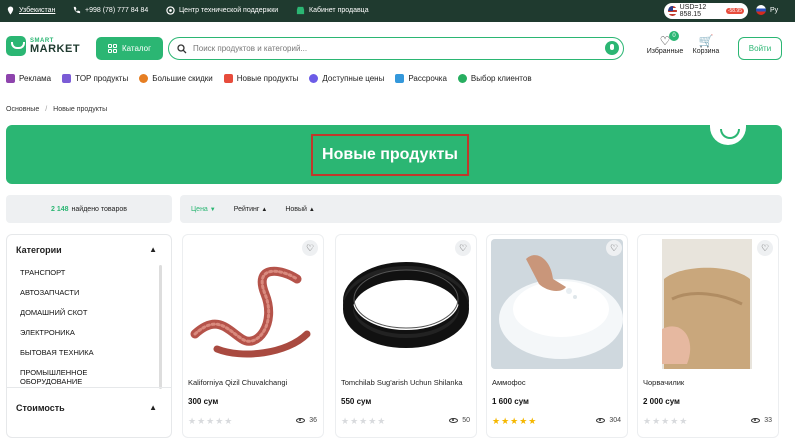  I want to click on nav-item-label: Рассрочка, so click(427, 78).